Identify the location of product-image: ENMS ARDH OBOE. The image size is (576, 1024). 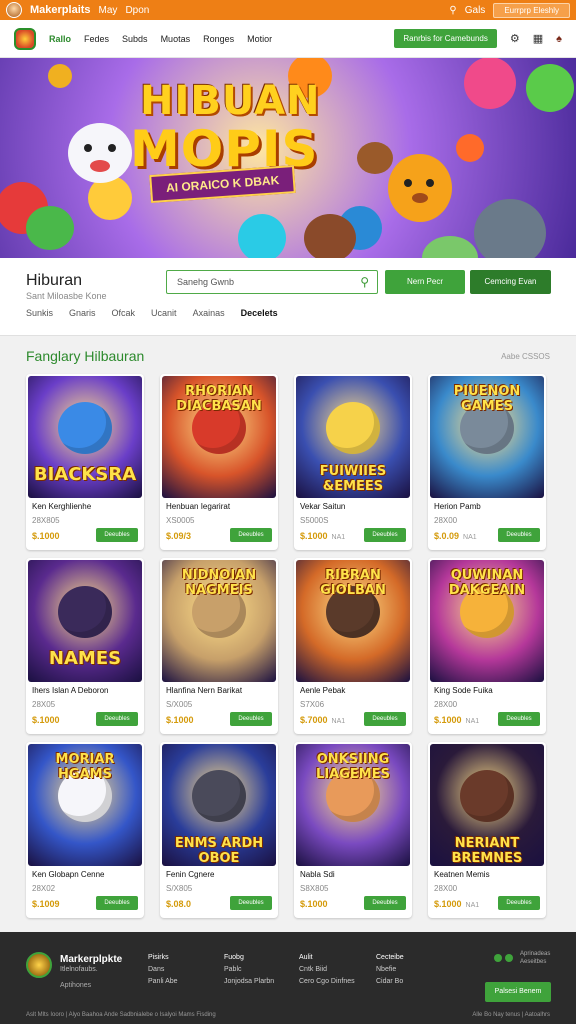
(219, 805).